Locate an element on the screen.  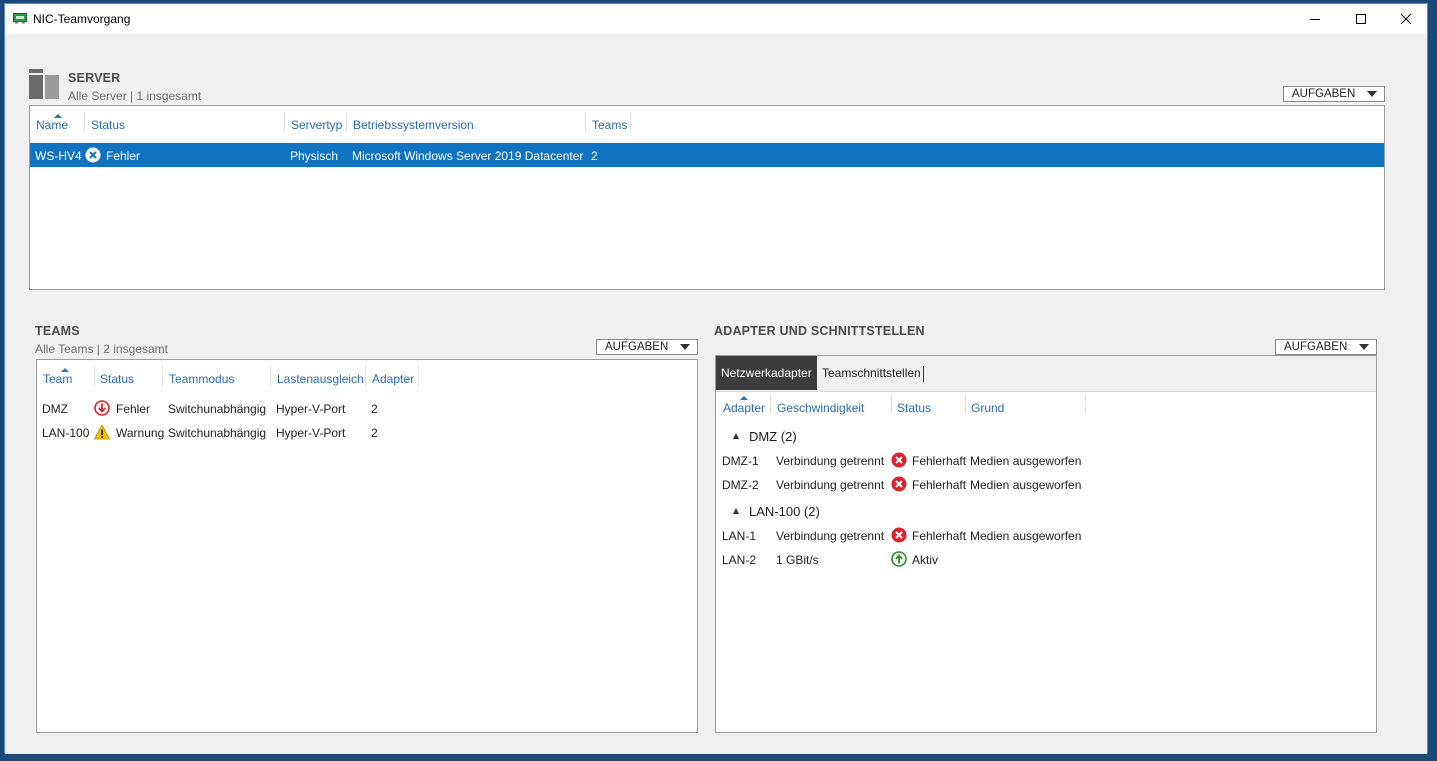
close-button is located at coordinates (1406, 19).